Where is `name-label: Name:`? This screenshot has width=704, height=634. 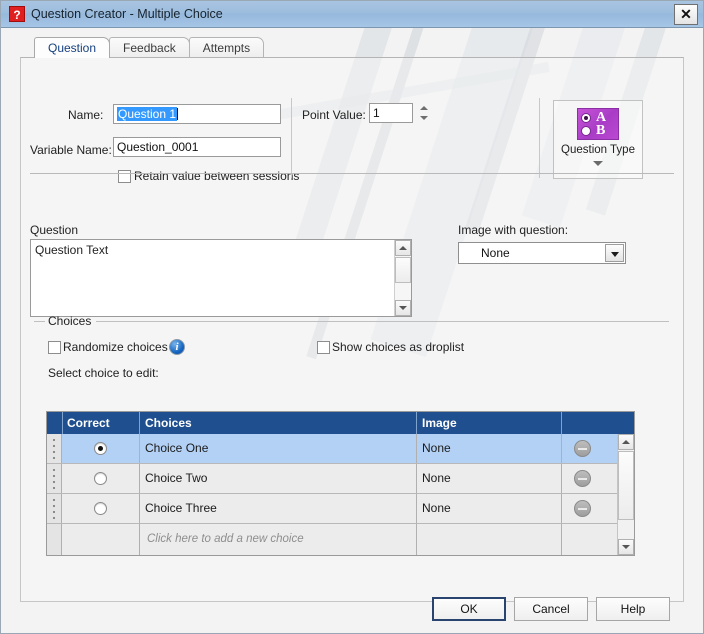 name-label: Name: is located at coordinates (86, 115).